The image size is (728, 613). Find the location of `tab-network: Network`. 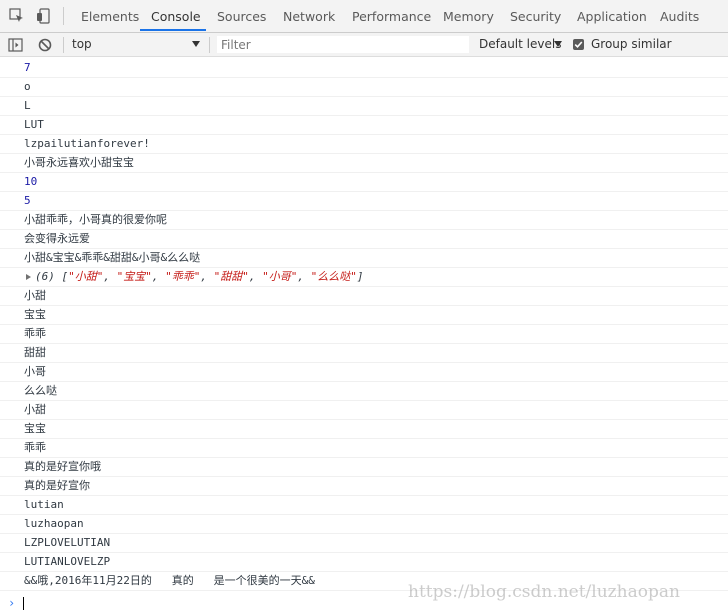

tab-network: Network is located at coordinates (309, 16).